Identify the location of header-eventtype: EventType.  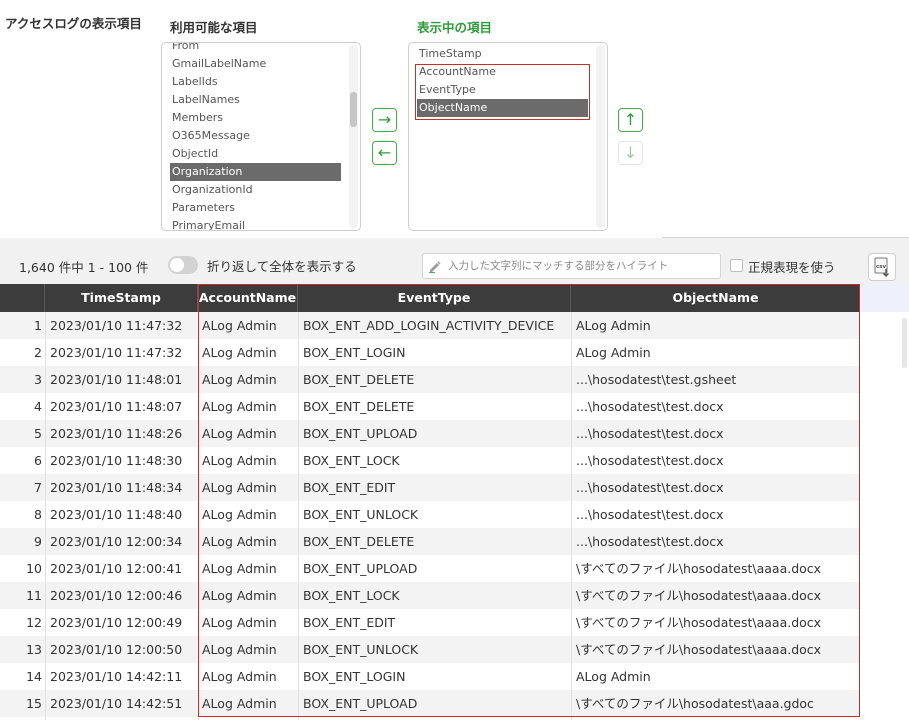
(434, 298).